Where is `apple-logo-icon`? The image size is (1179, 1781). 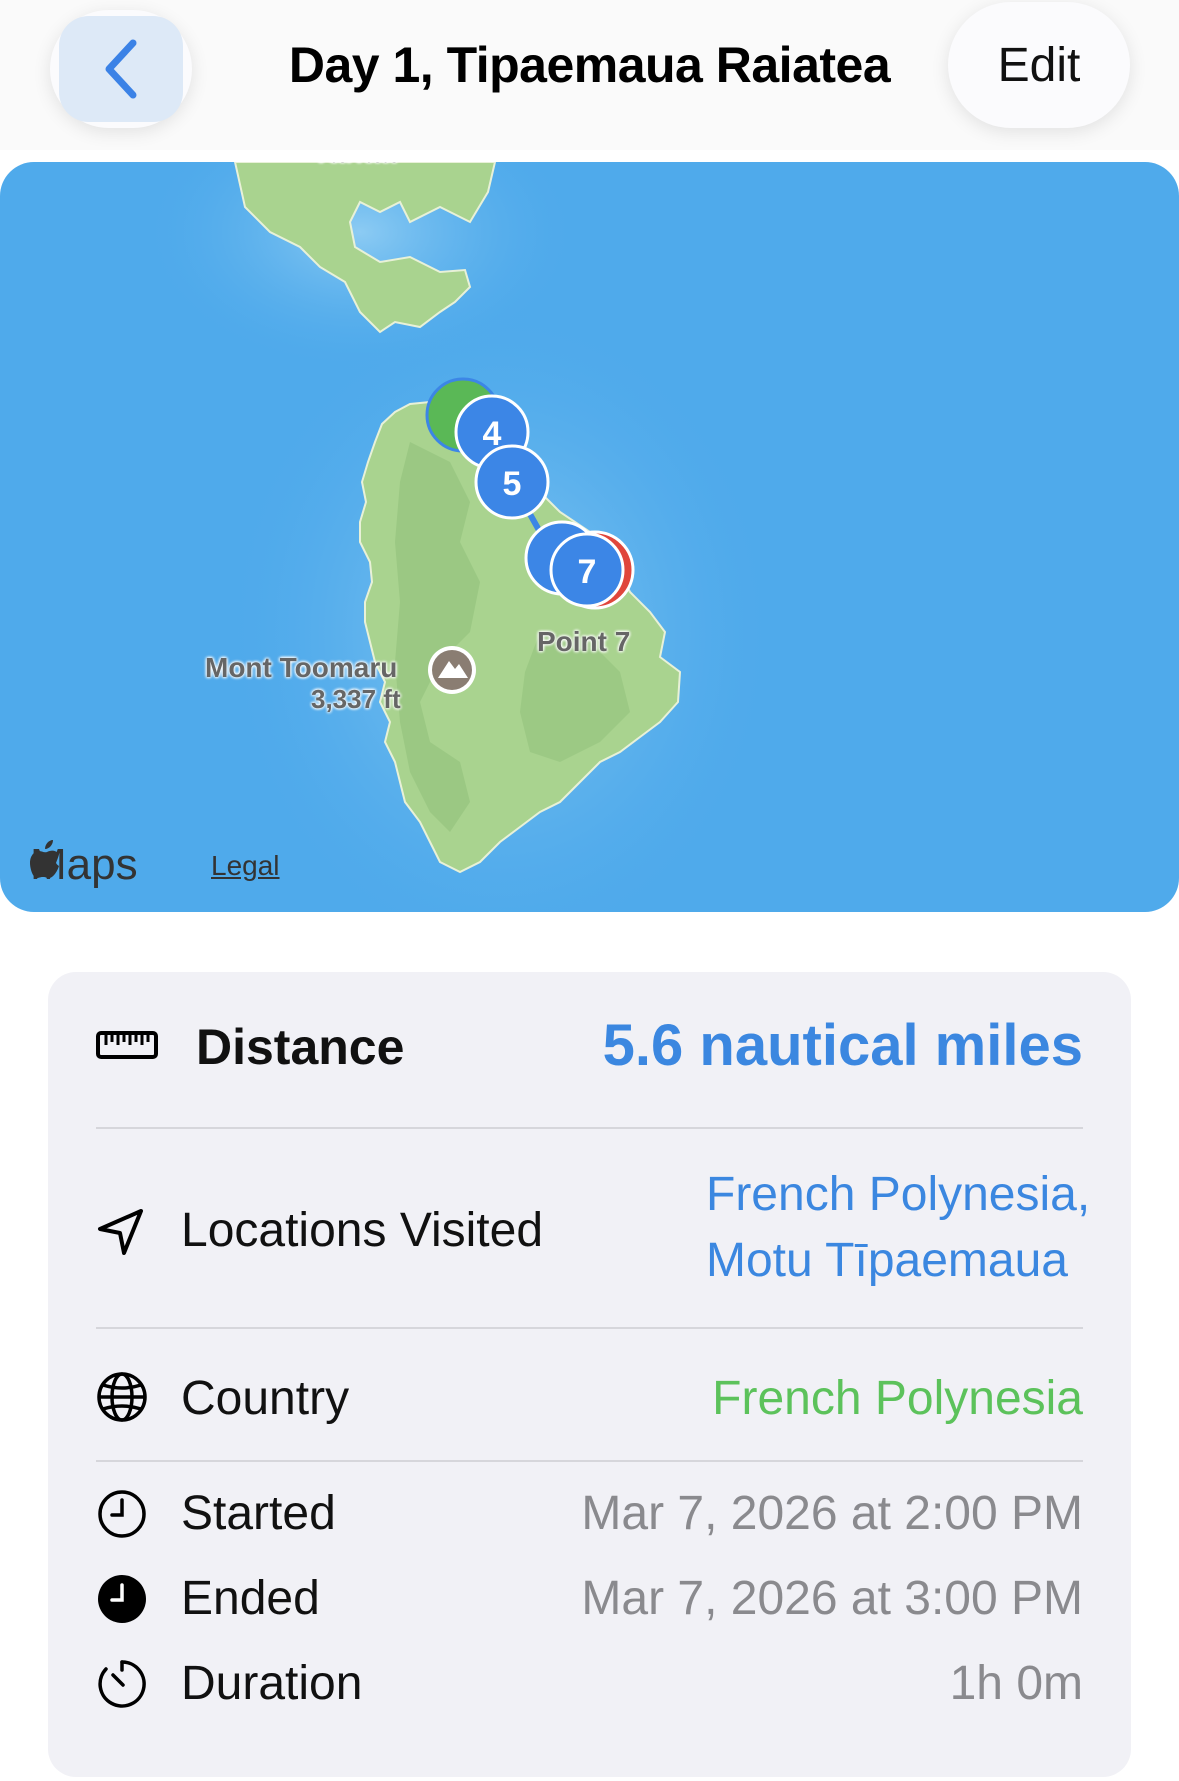
apple-logo-icon is located at coordinates (44, 859).